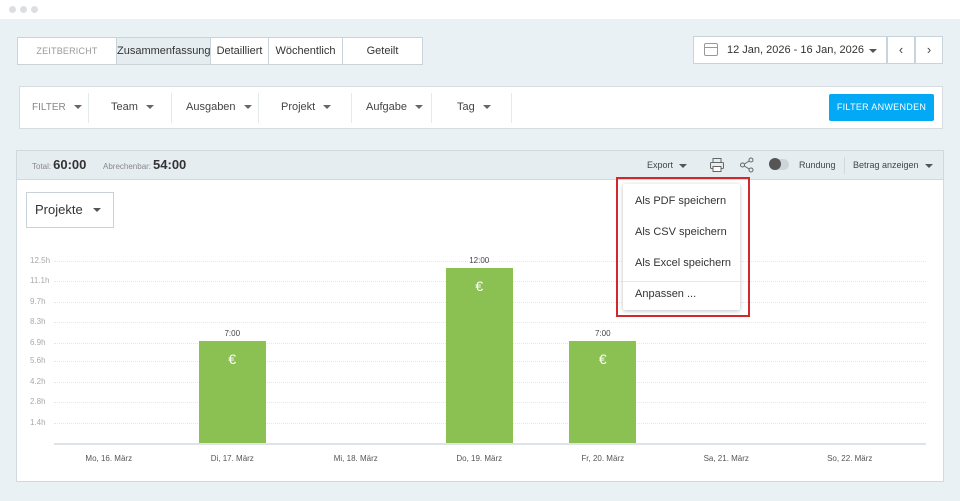 This screenshot has width=960, height=501. I want to click on y-tick-label: 2.8h, so click(38, 402).